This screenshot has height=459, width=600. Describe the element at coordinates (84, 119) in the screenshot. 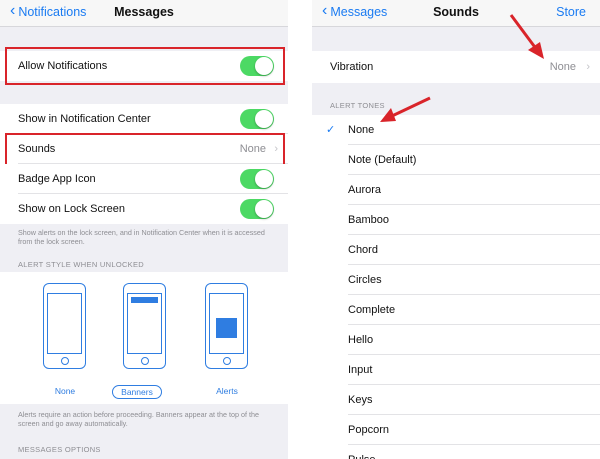

I see `show-in-center-label: Show in Notification Center` at that location.